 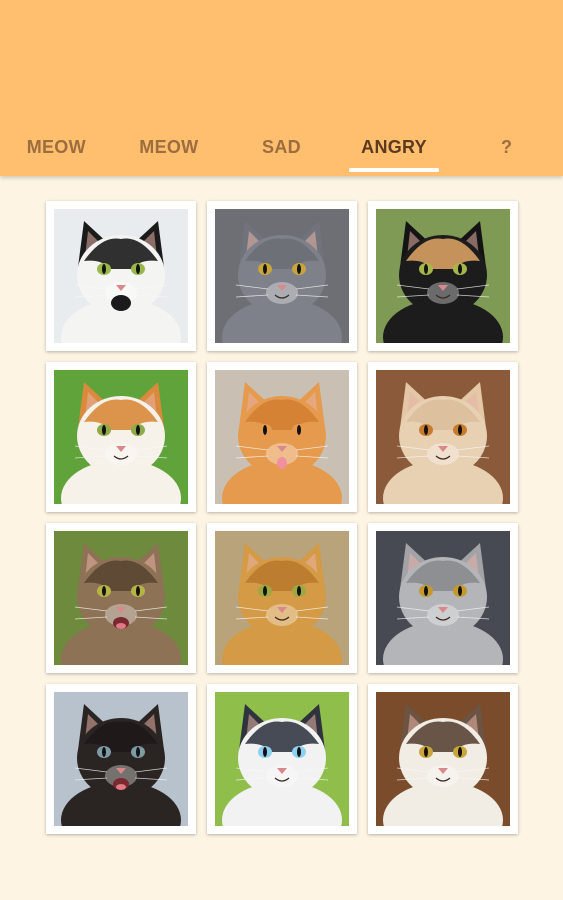 I want to click on cat-card-tabby-hissing-cat, so click(x=121, y=598).